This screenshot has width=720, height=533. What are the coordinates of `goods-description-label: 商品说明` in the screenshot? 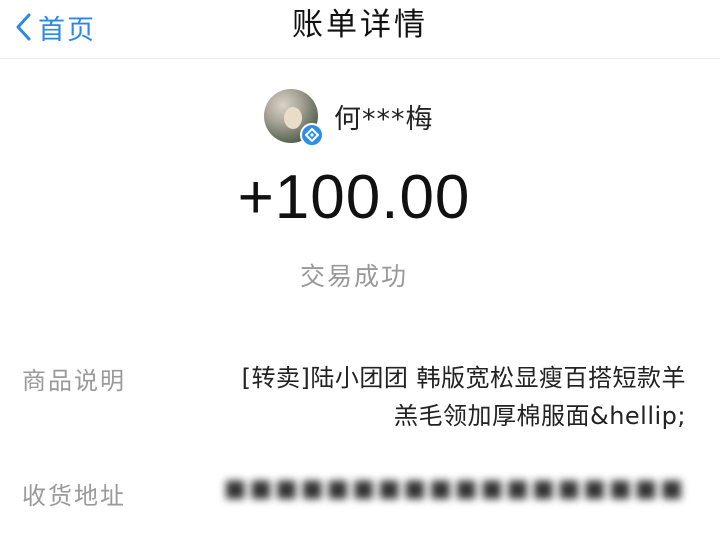 It's located at (74, 381).